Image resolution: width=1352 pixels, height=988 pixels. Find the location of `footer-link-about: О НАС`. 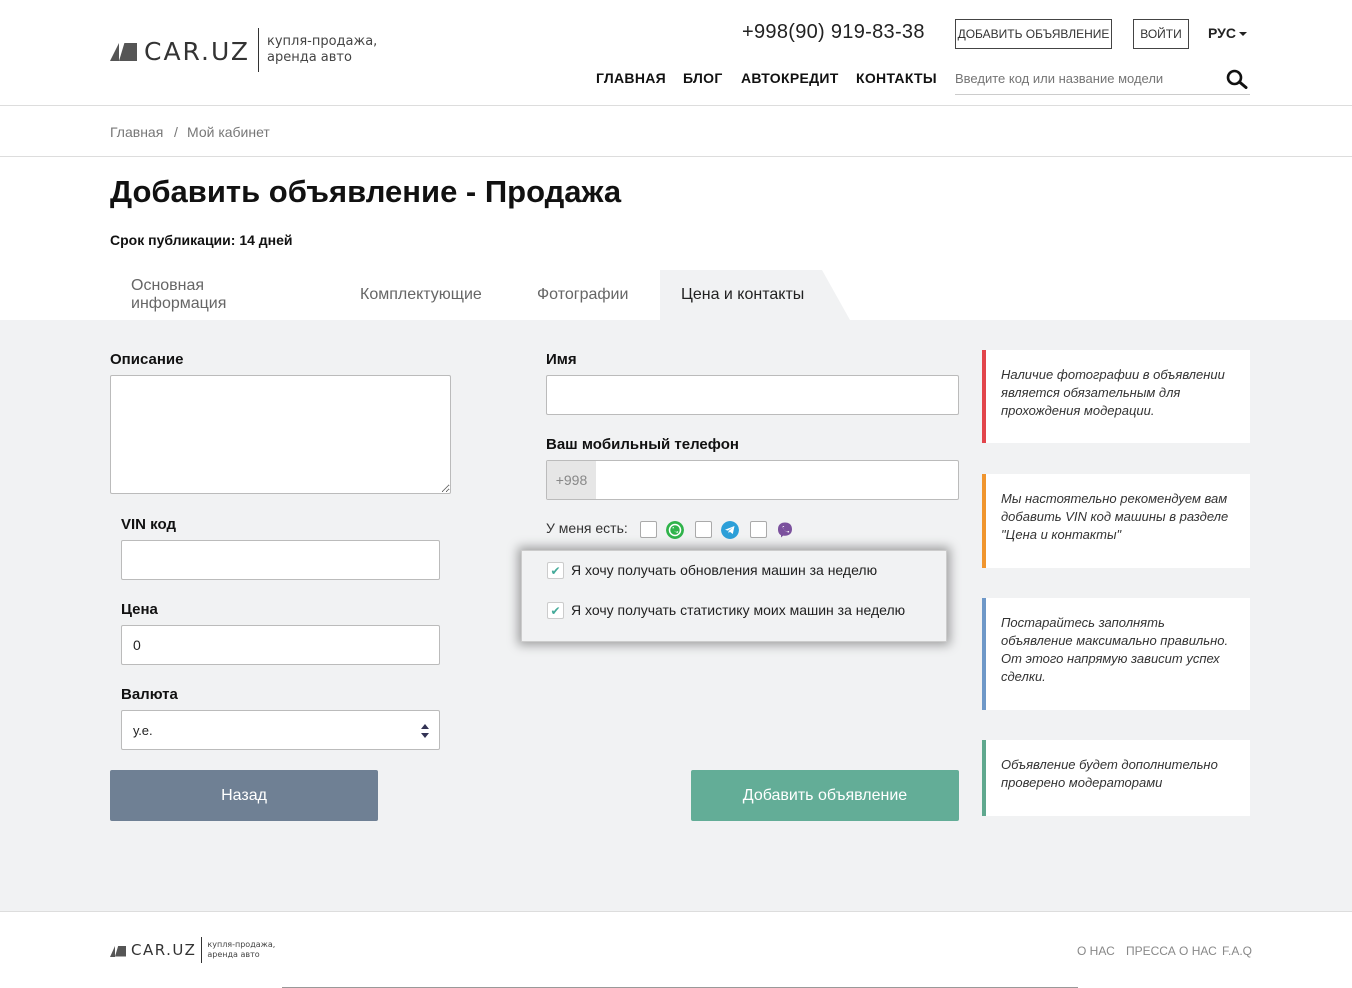

footer-link-about: О НАС is located at coordinates (1096, 951).